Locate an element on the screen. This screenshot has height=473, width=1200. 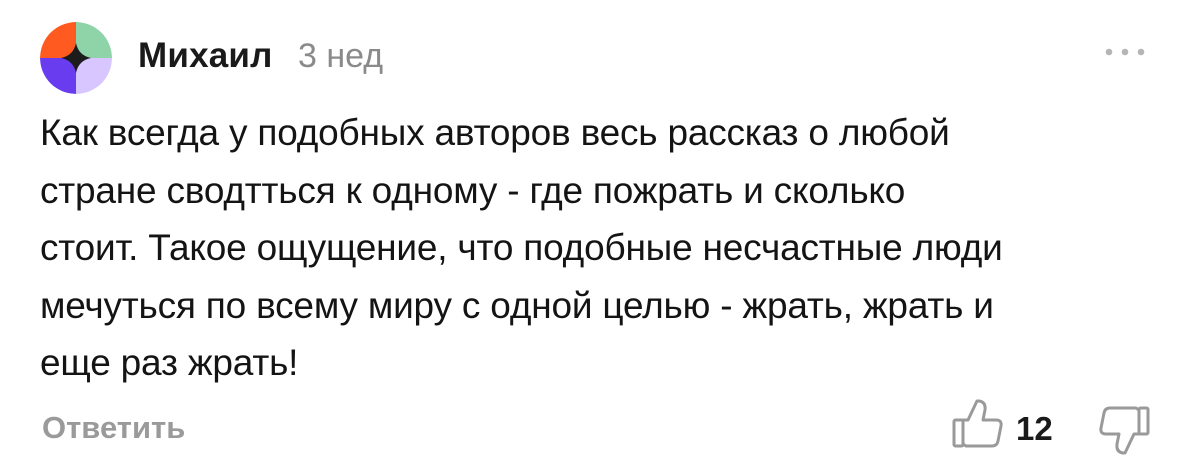
thumbs-down-icon is located at coordinates (1124, 430).